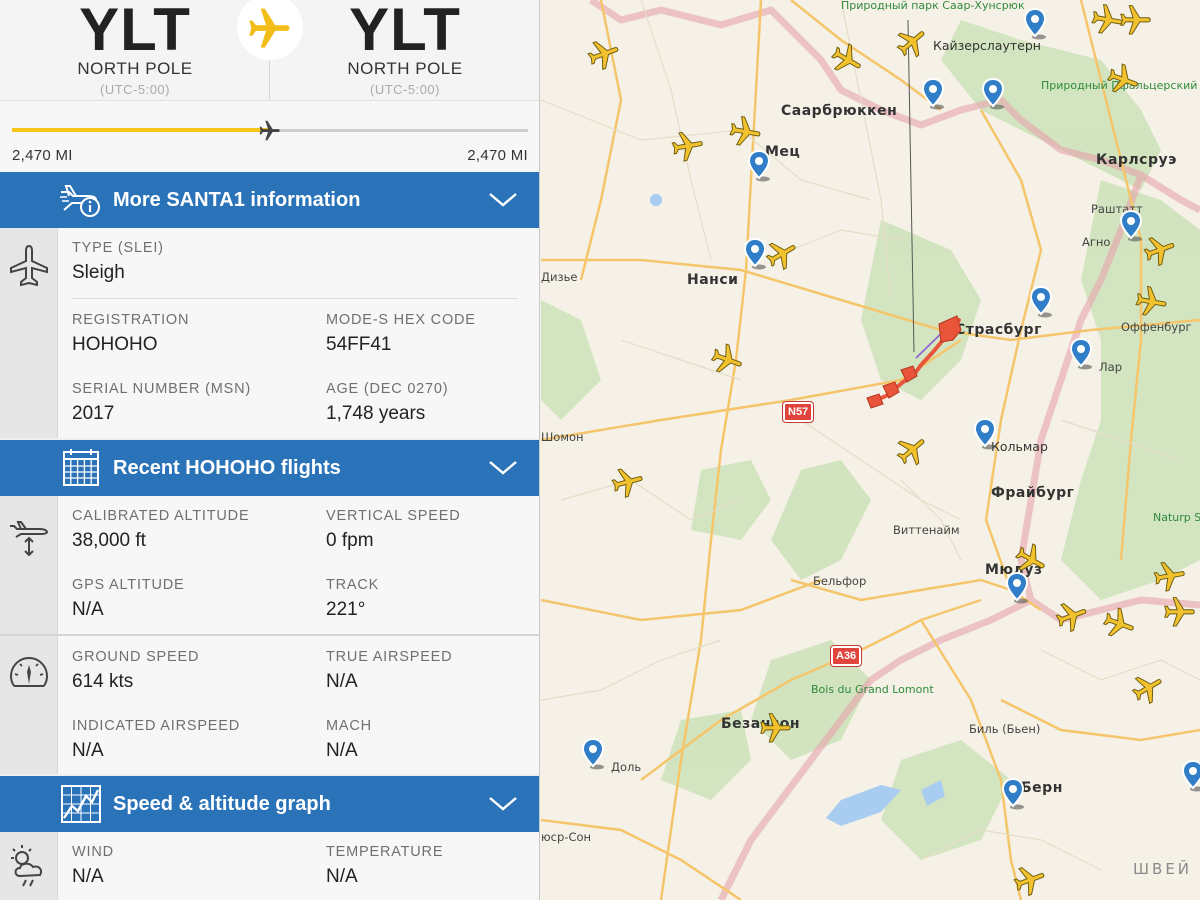  What do you see at coordinates (103, 681) in the screenshot?
I see `ground-speed-value: 614 kts` at bounding box center [103, 681].